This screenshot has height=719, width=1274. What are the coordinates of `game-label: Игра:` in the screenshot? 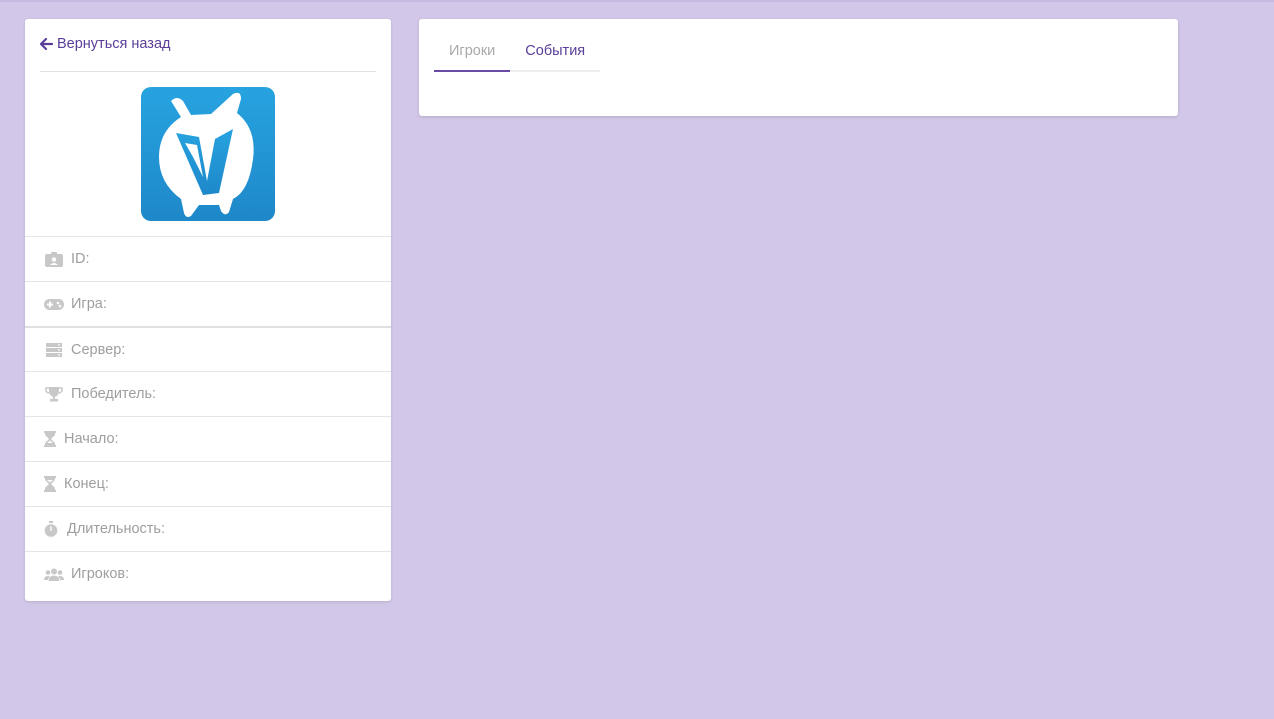 It's located at (89, 304).